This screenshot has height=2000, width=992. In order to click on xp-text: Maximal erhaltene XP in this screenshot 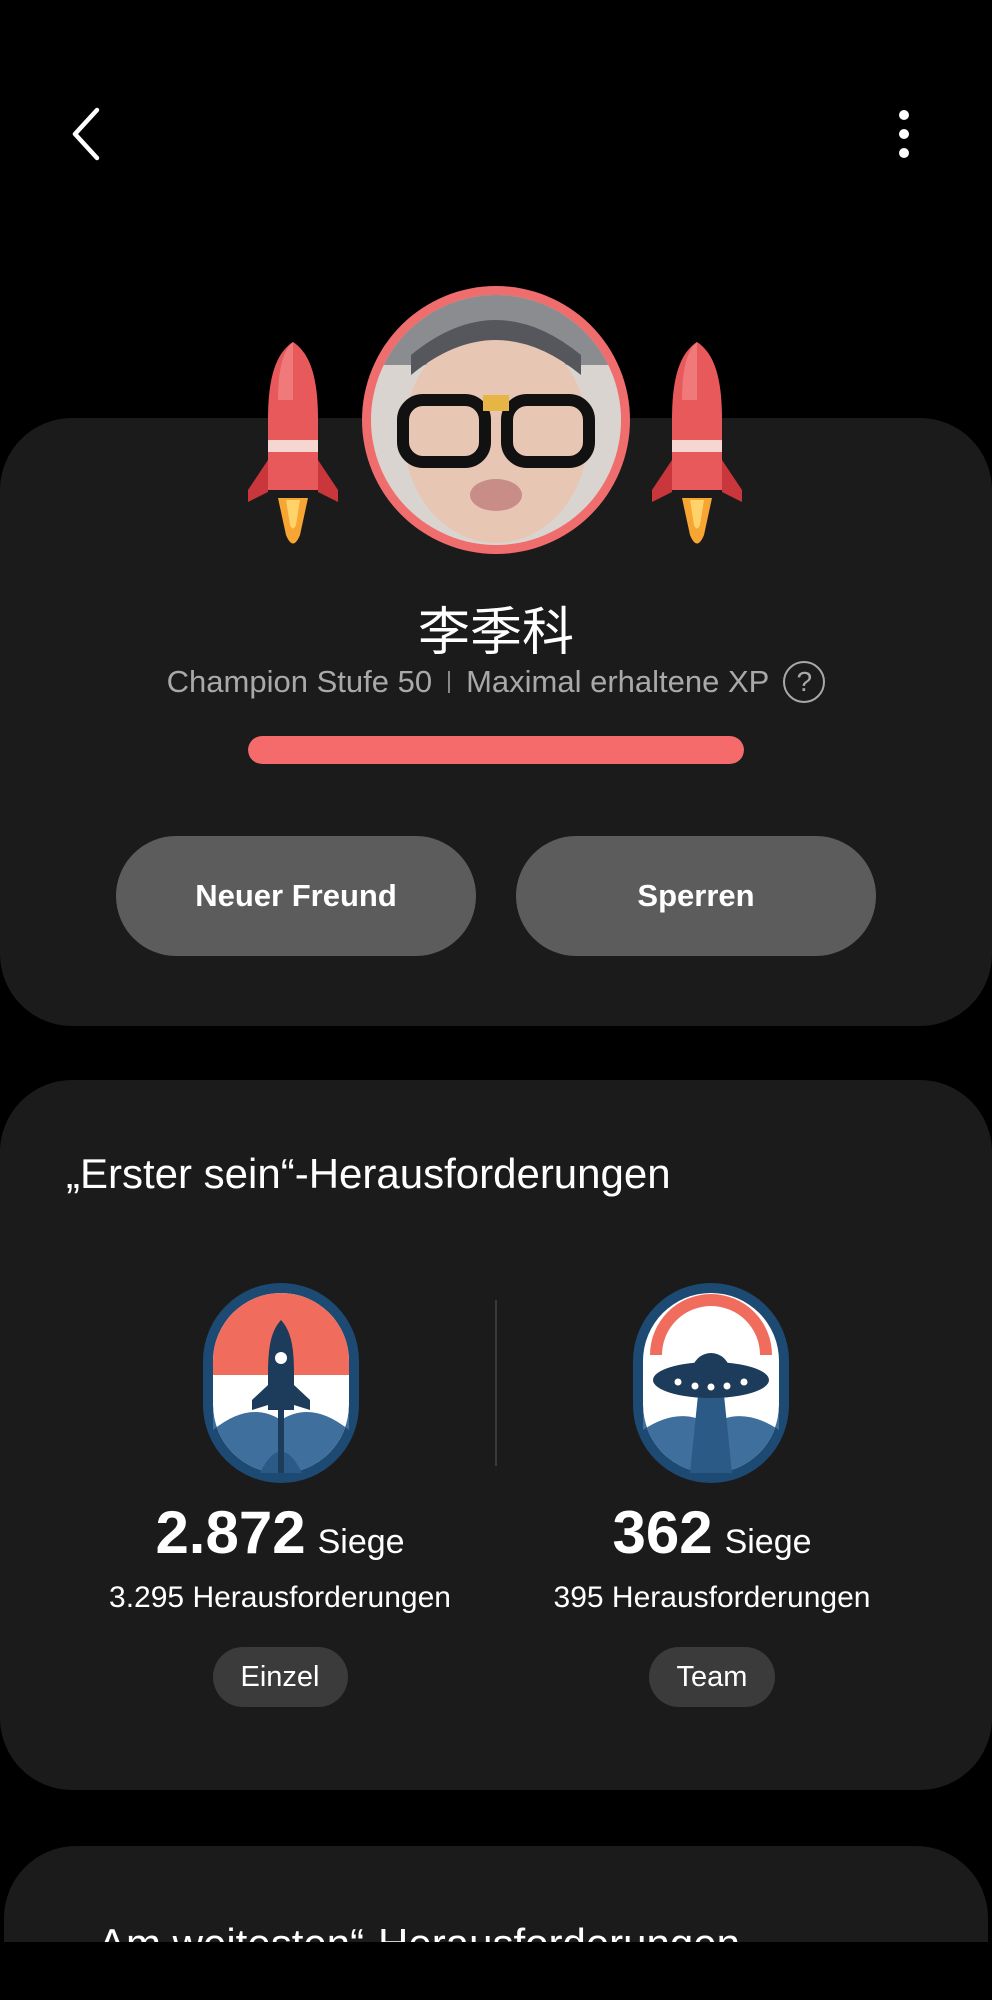, I will do `click(618, 681)`.